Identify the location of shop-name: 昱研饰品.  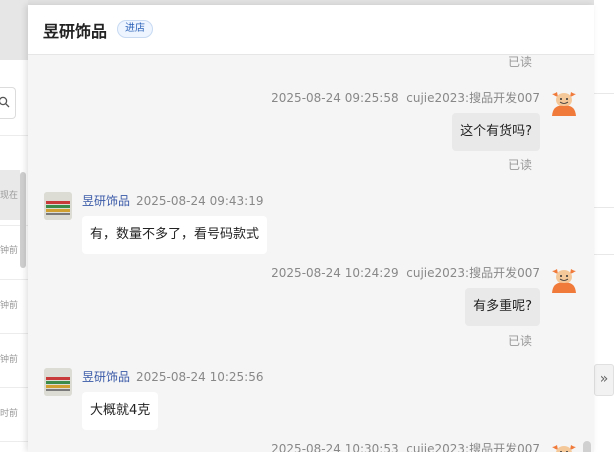
(75, 30).